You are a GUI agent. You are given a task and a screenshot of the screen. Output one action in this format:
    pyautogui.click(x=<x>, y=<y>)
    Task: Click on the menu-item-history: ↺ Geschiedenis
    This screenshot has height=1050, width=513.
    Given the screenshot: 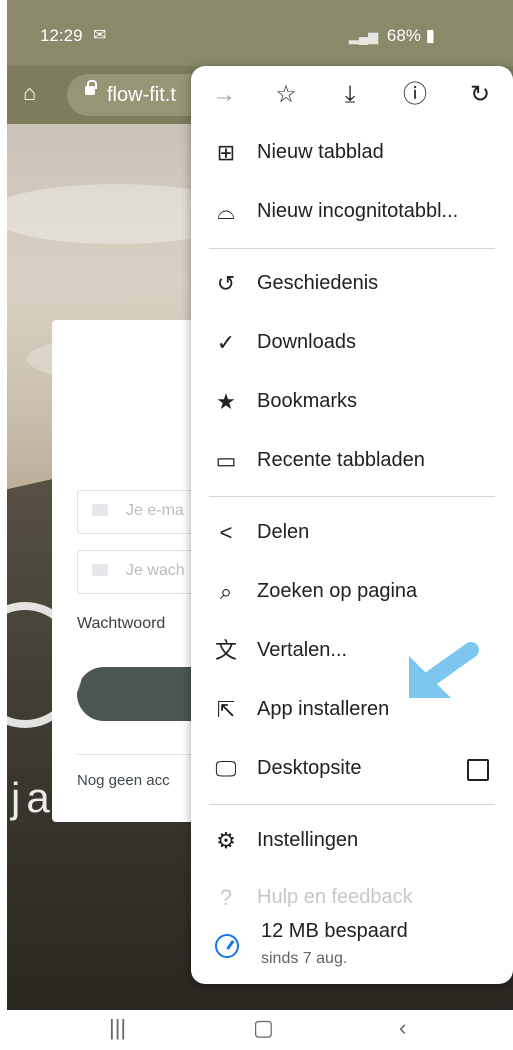 What is the action you would take?
    pyautogui.click(x=352, y=285)
    